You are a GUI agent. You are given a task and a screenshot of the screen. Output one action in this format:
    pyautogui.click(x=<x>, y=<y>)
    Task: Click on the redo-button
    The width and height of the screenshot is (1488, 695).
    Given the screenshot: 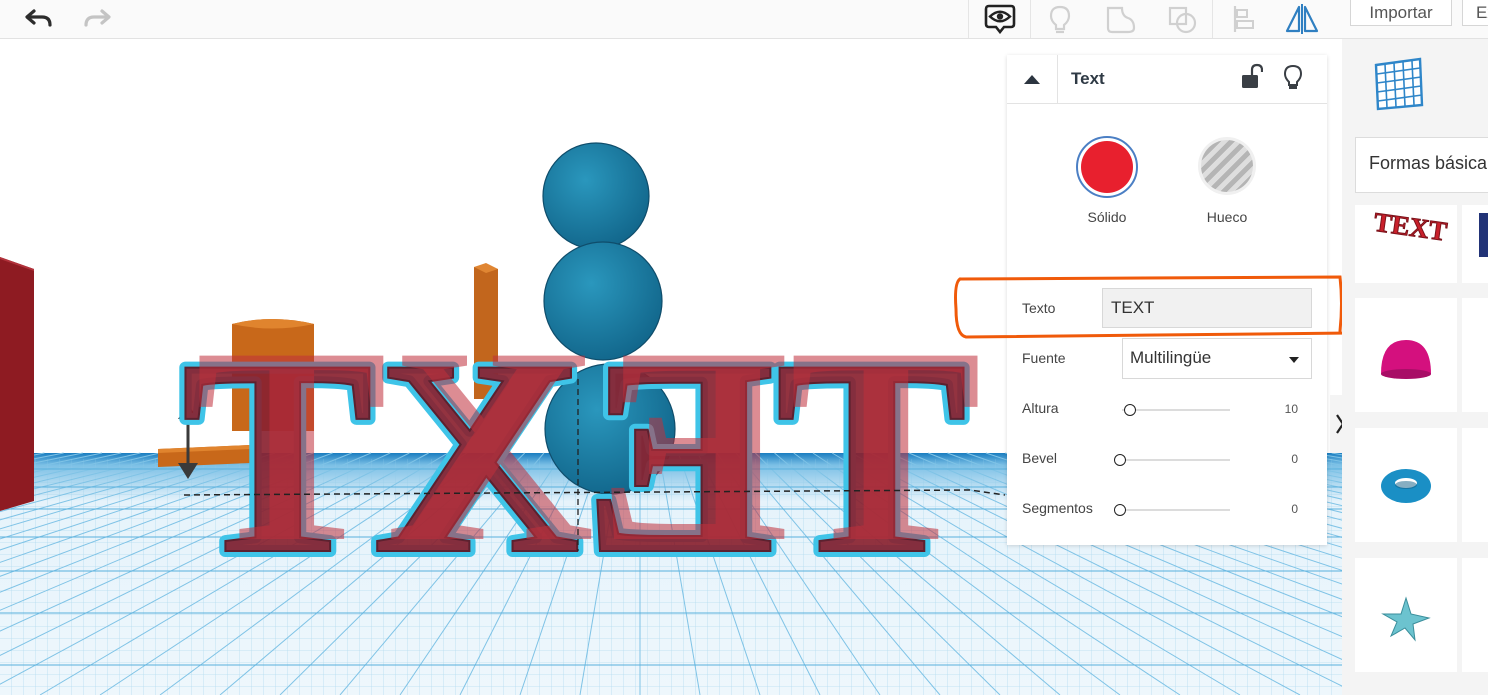 What is the action you would take?
    pyautogui.click(x=97, y=19)
    